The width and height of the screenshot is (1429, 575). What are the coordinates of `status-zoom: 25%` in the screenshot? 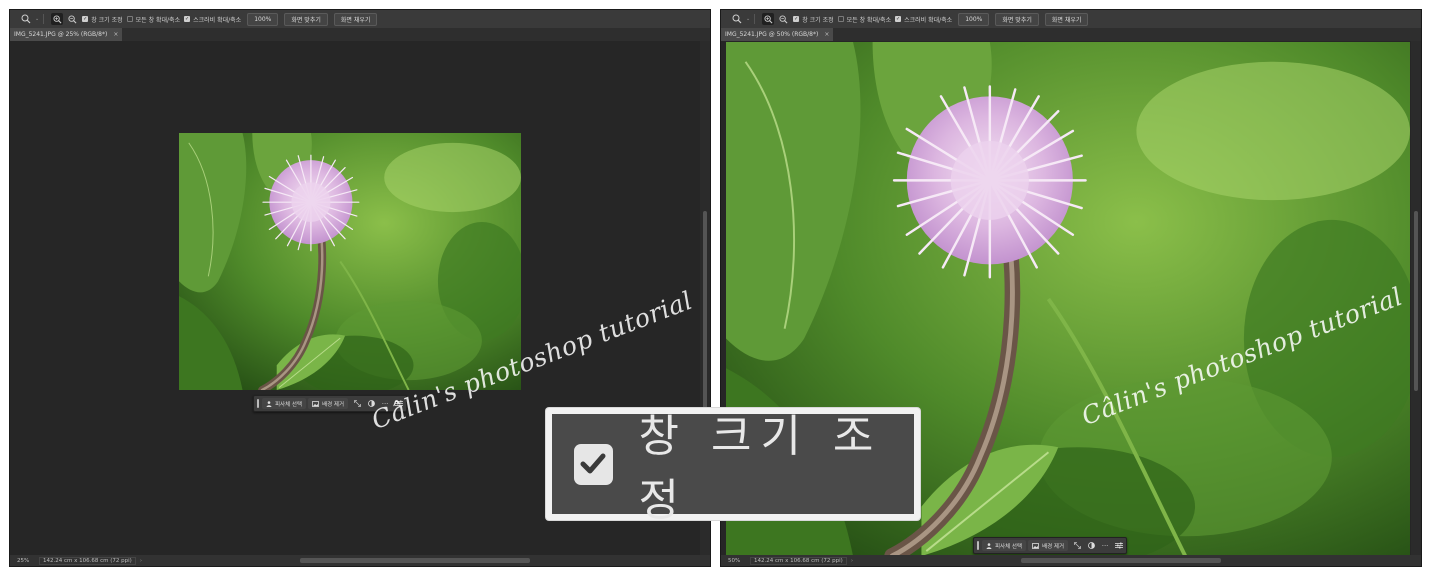 It's located at (26, 561).